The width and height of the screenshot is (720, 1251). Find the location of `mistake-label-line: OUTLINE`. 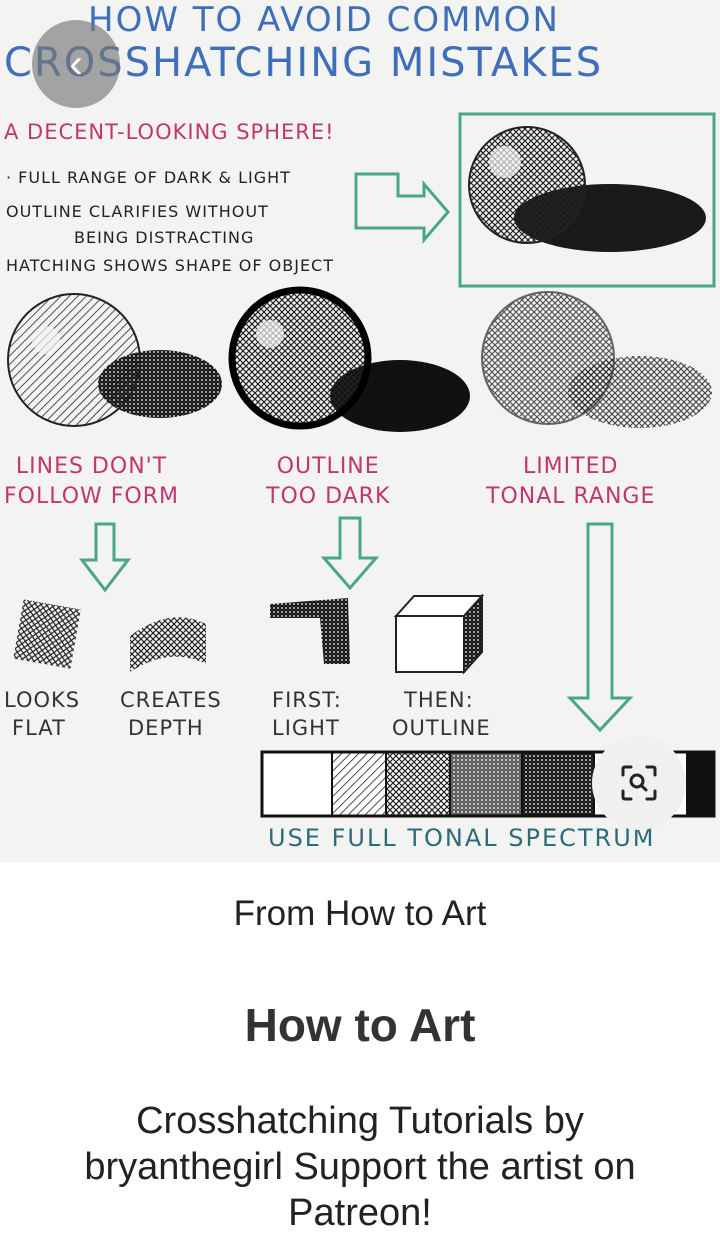

mistake-label-line: OUTLINE is located at coordinates (328, 466).